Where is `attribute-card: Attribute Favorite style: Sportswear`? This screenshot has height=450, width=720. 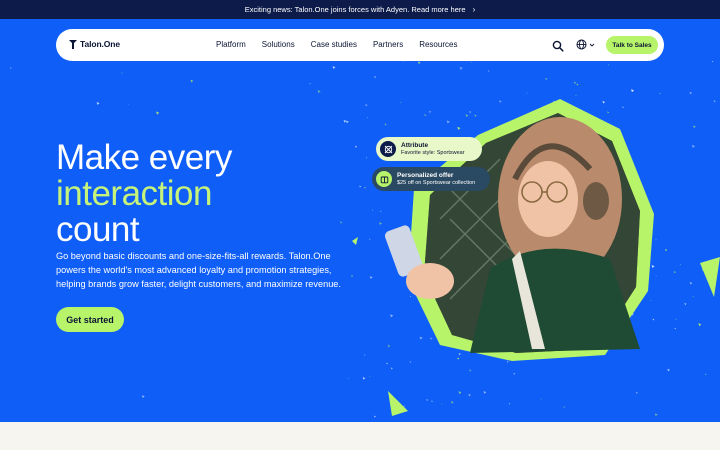
attribute-card: Attribute Favorite style: Sportswear is located at coordinates (429, 149).